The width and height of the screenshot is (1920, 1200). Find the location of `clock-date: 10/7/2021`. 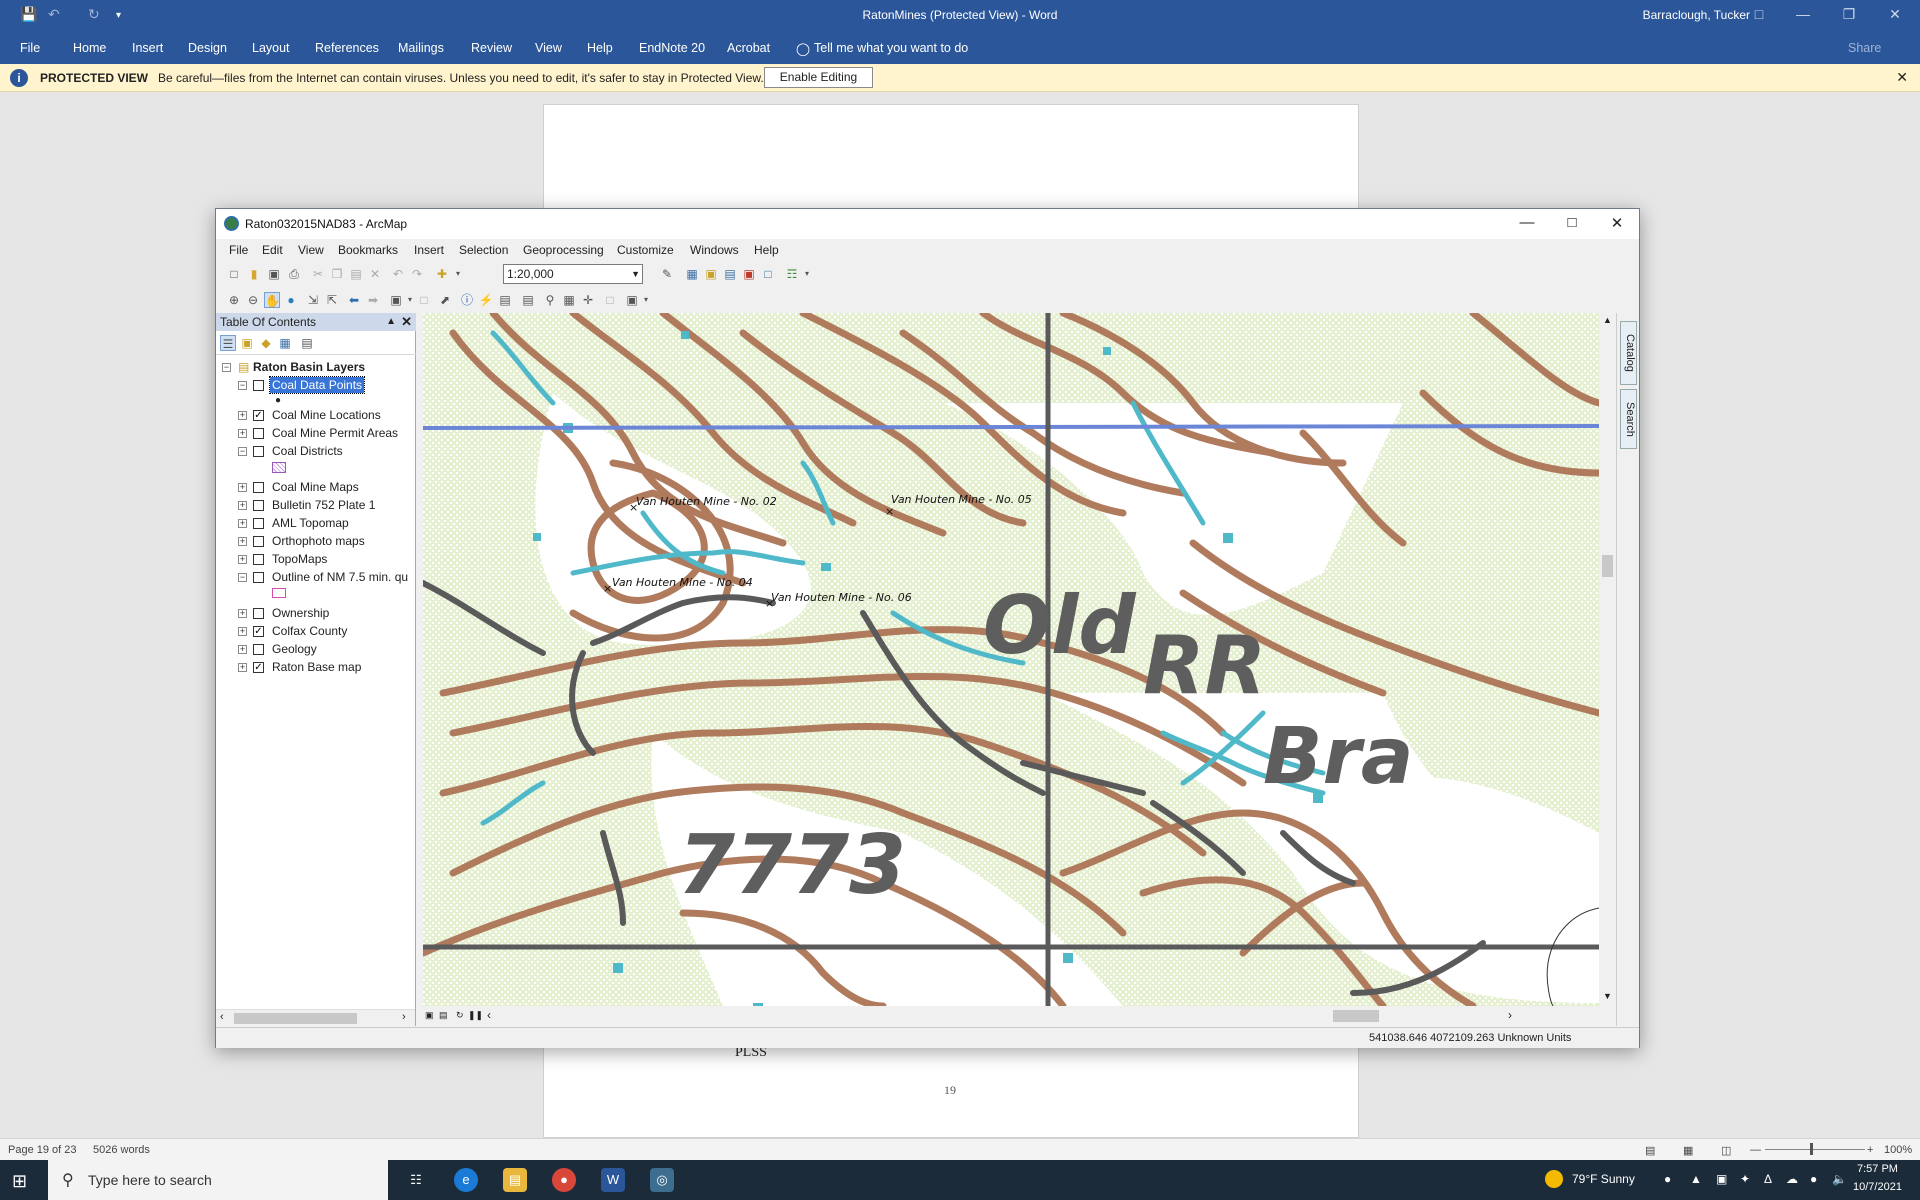

clock-date: 10/7/2021 is located at coordinates (1877, 1187).